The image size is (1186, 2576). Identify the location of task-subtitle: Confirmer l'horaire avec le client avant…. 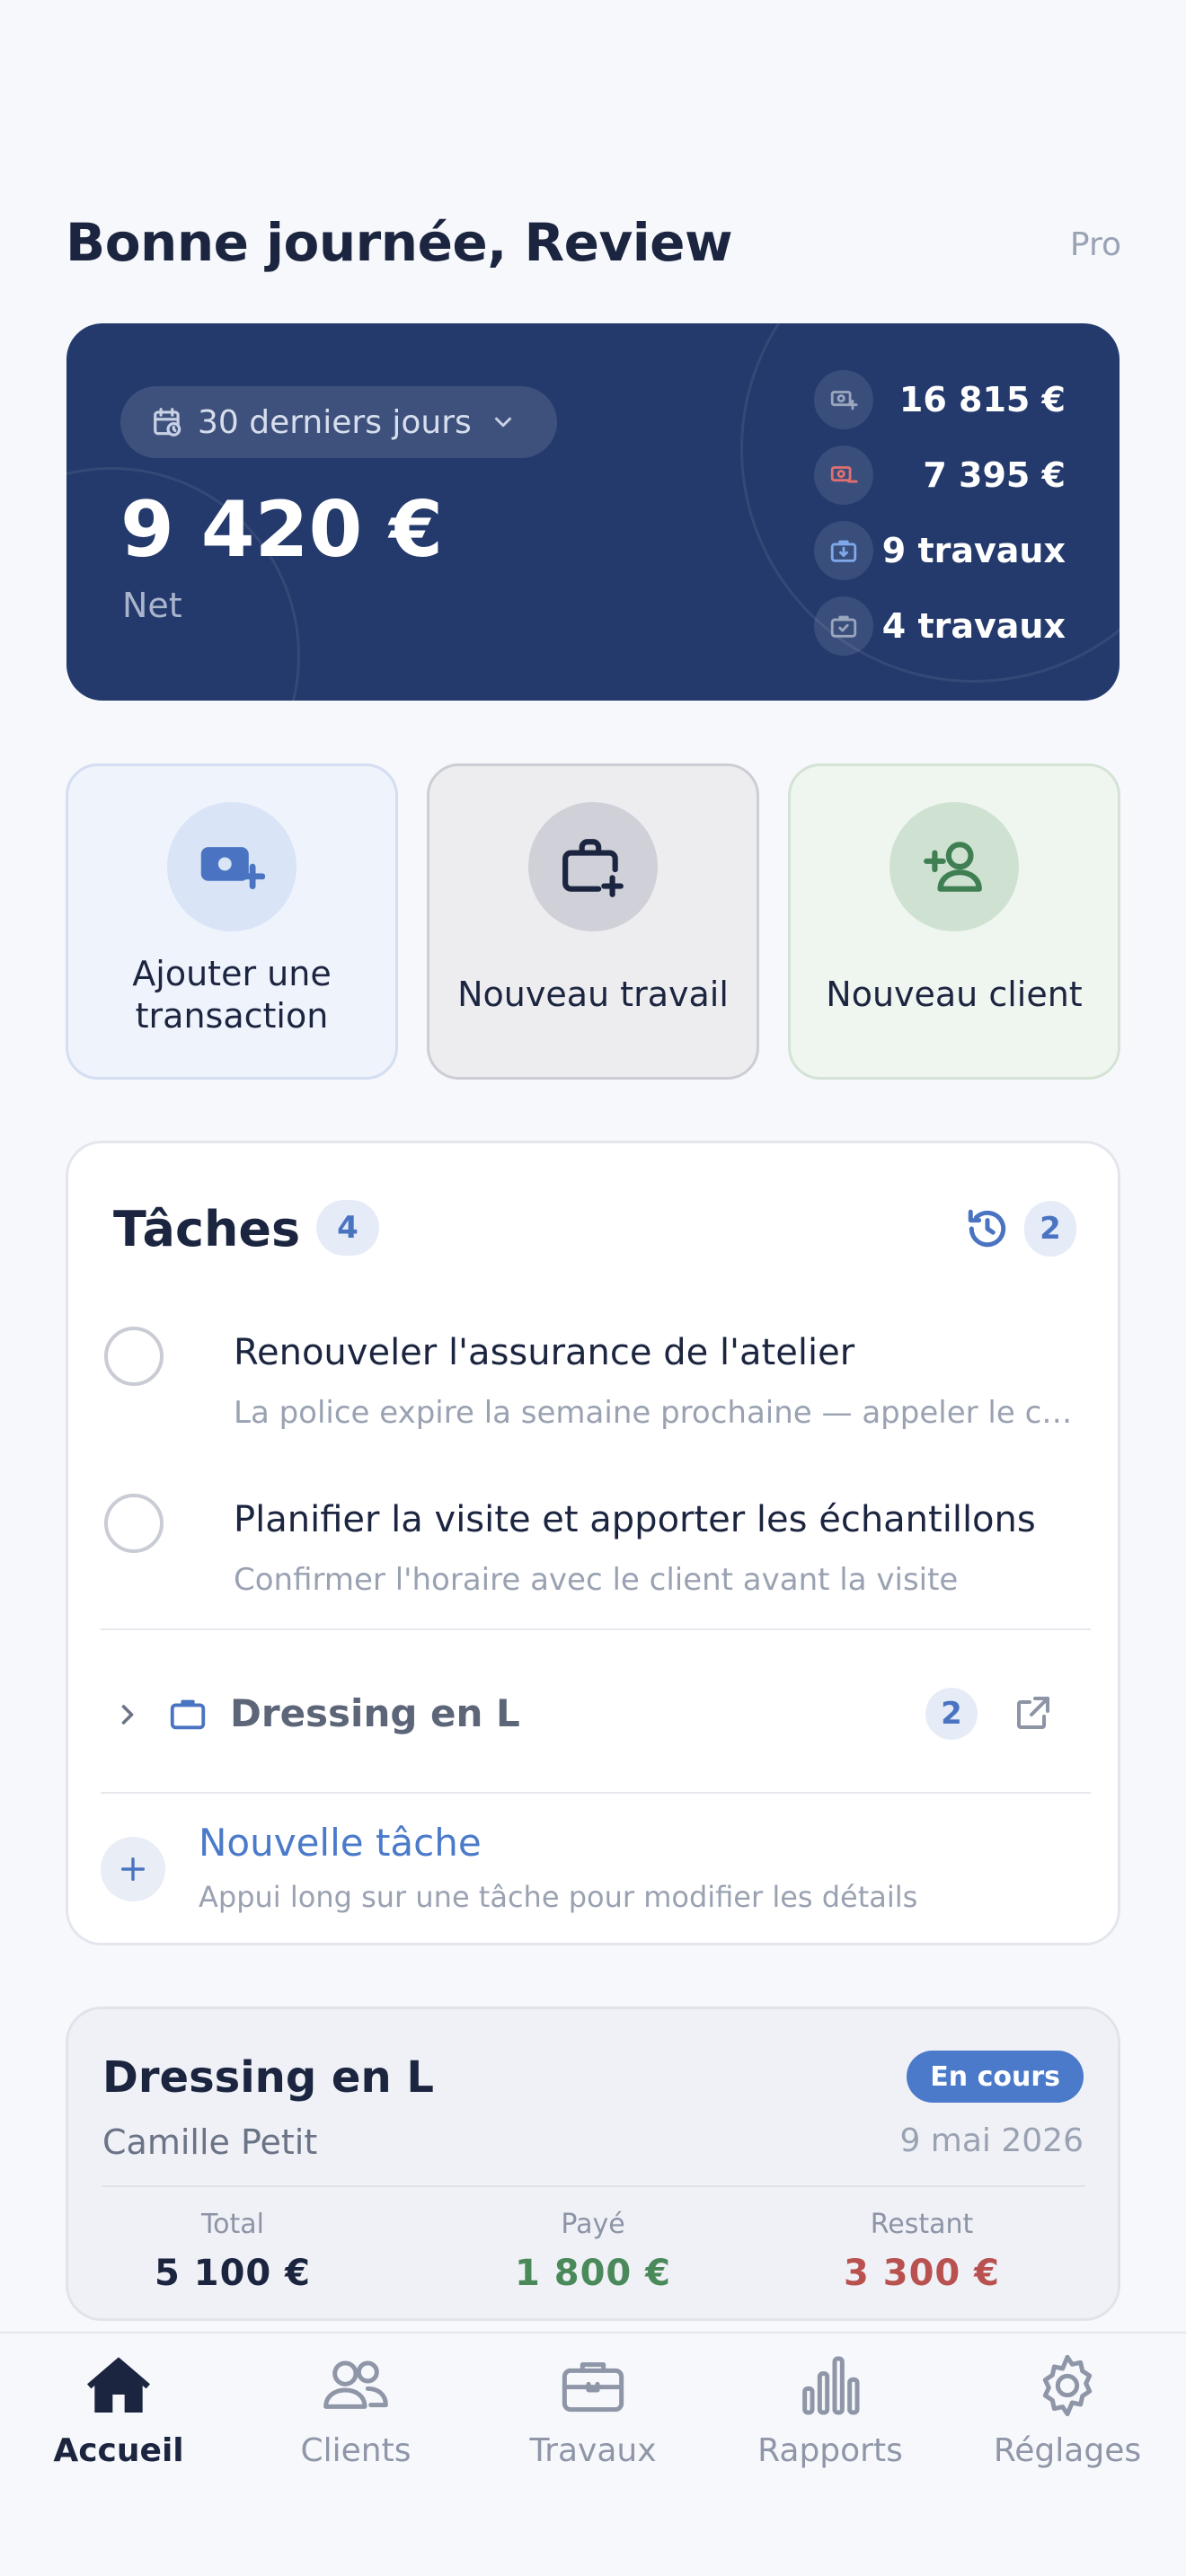
(596, 1580).